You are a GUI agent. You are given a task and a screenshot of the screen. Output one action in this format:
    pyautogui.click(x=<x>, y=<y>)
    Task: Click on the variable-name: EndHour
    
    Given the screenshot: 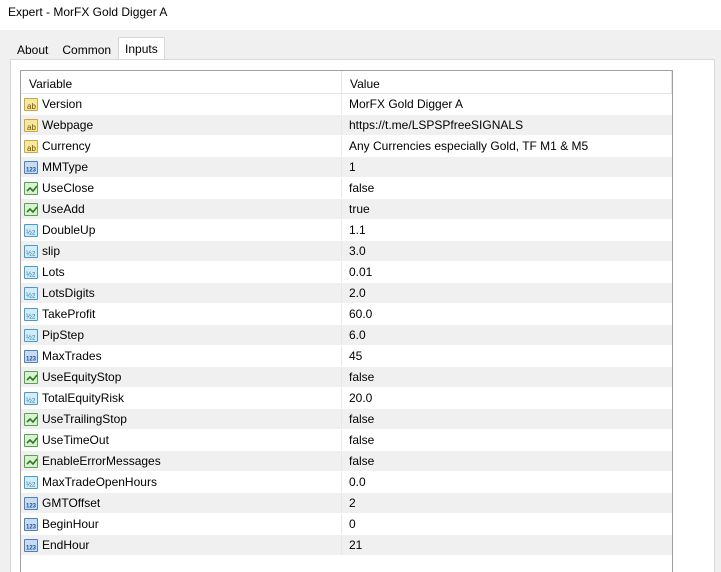 What is the action you would take?
    pyautogui.click(x=66, y=545)
    